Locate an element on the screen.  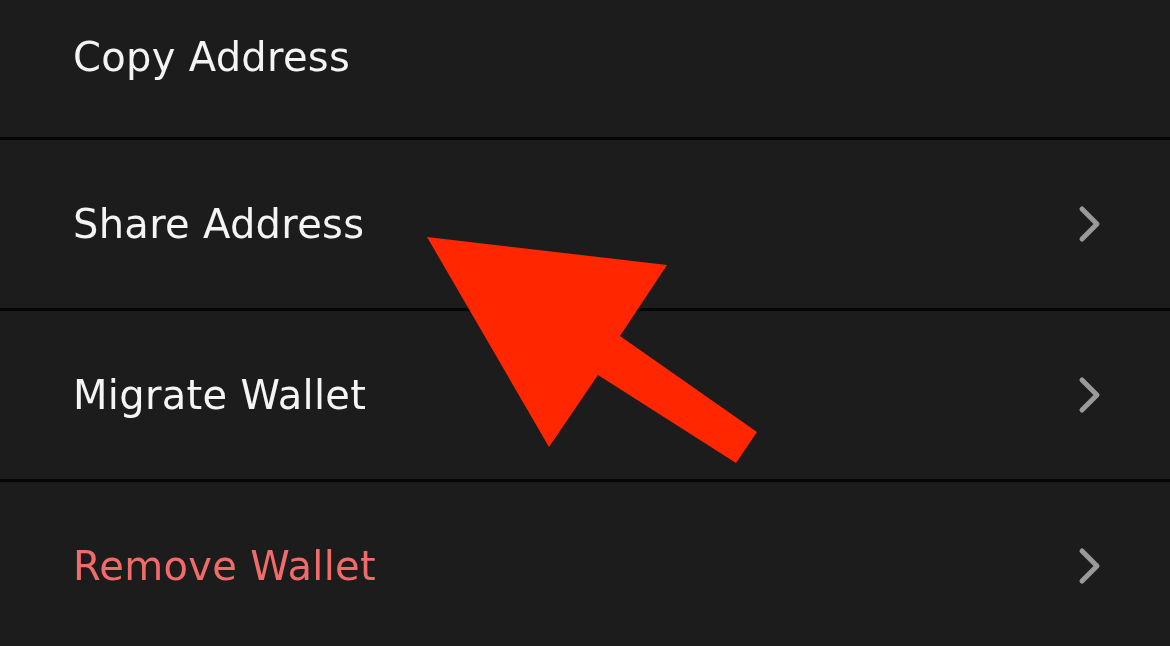
menu-item-label: Remove Wallet is located at coordinates (224, 566).